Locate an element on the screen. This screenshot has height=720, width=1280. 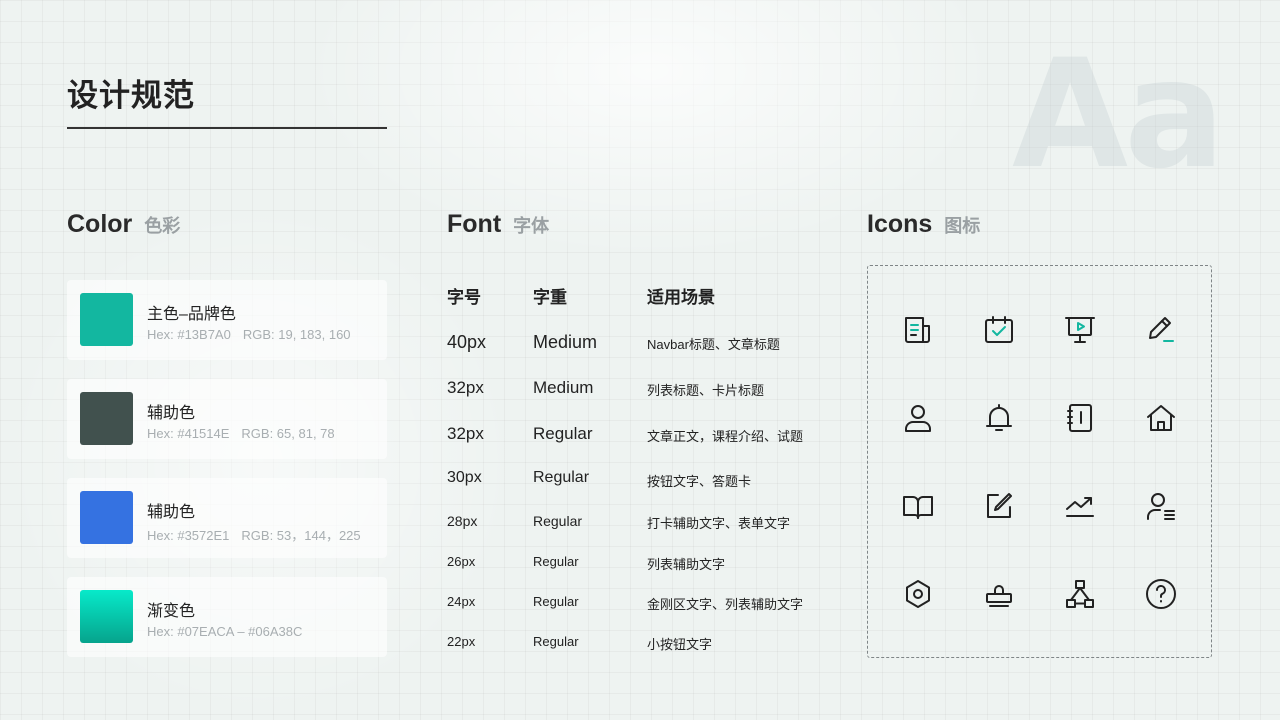
color-hex: Hex: #13B7A0 is located at coordinates (189, 334).